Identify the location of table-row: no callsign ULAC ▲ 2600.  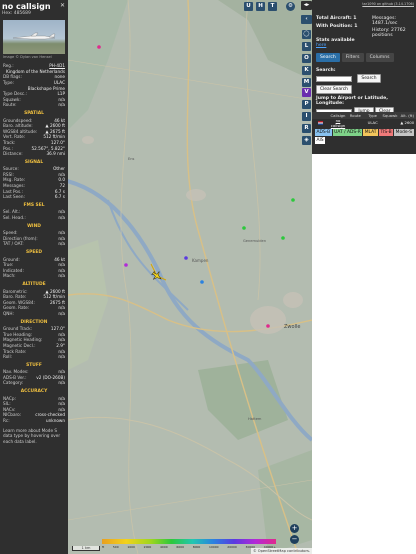
(364, 123).